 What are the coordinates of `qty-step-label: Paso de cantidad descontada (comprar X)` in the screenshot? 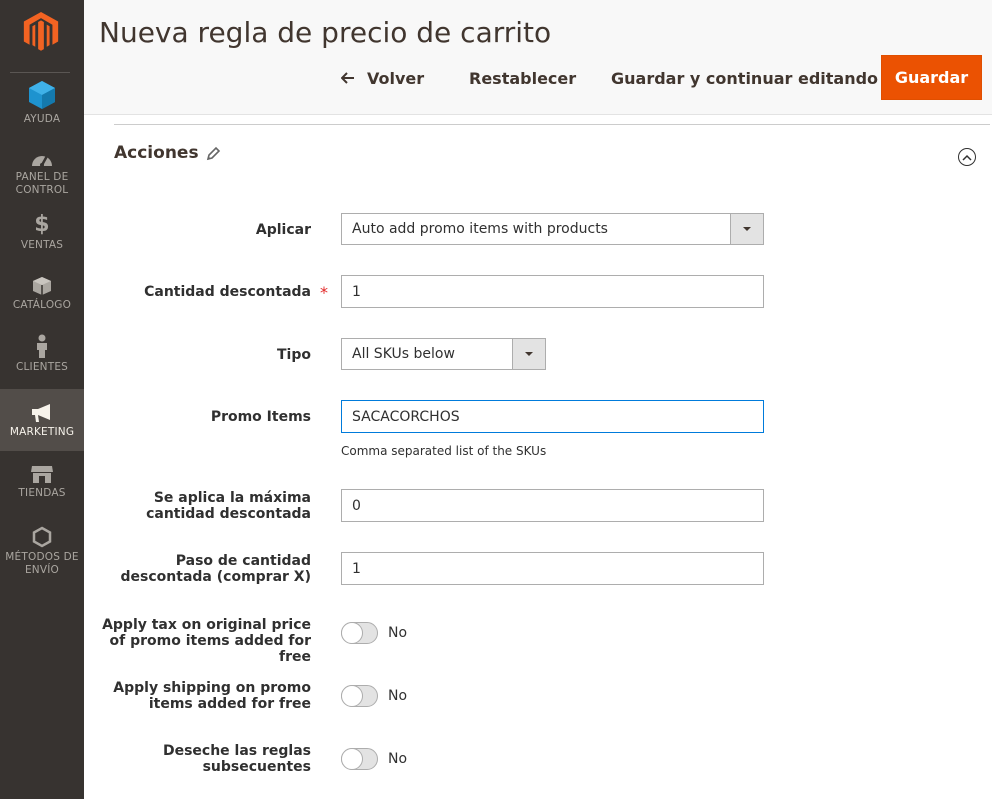 It's located at (215, 569).